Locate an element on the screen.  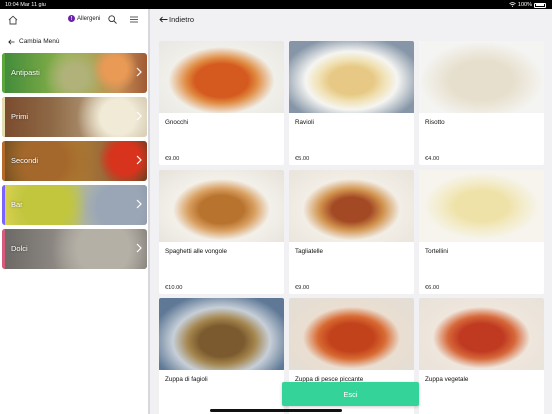
category-label: Dolci is located at coordinates (19, 248).